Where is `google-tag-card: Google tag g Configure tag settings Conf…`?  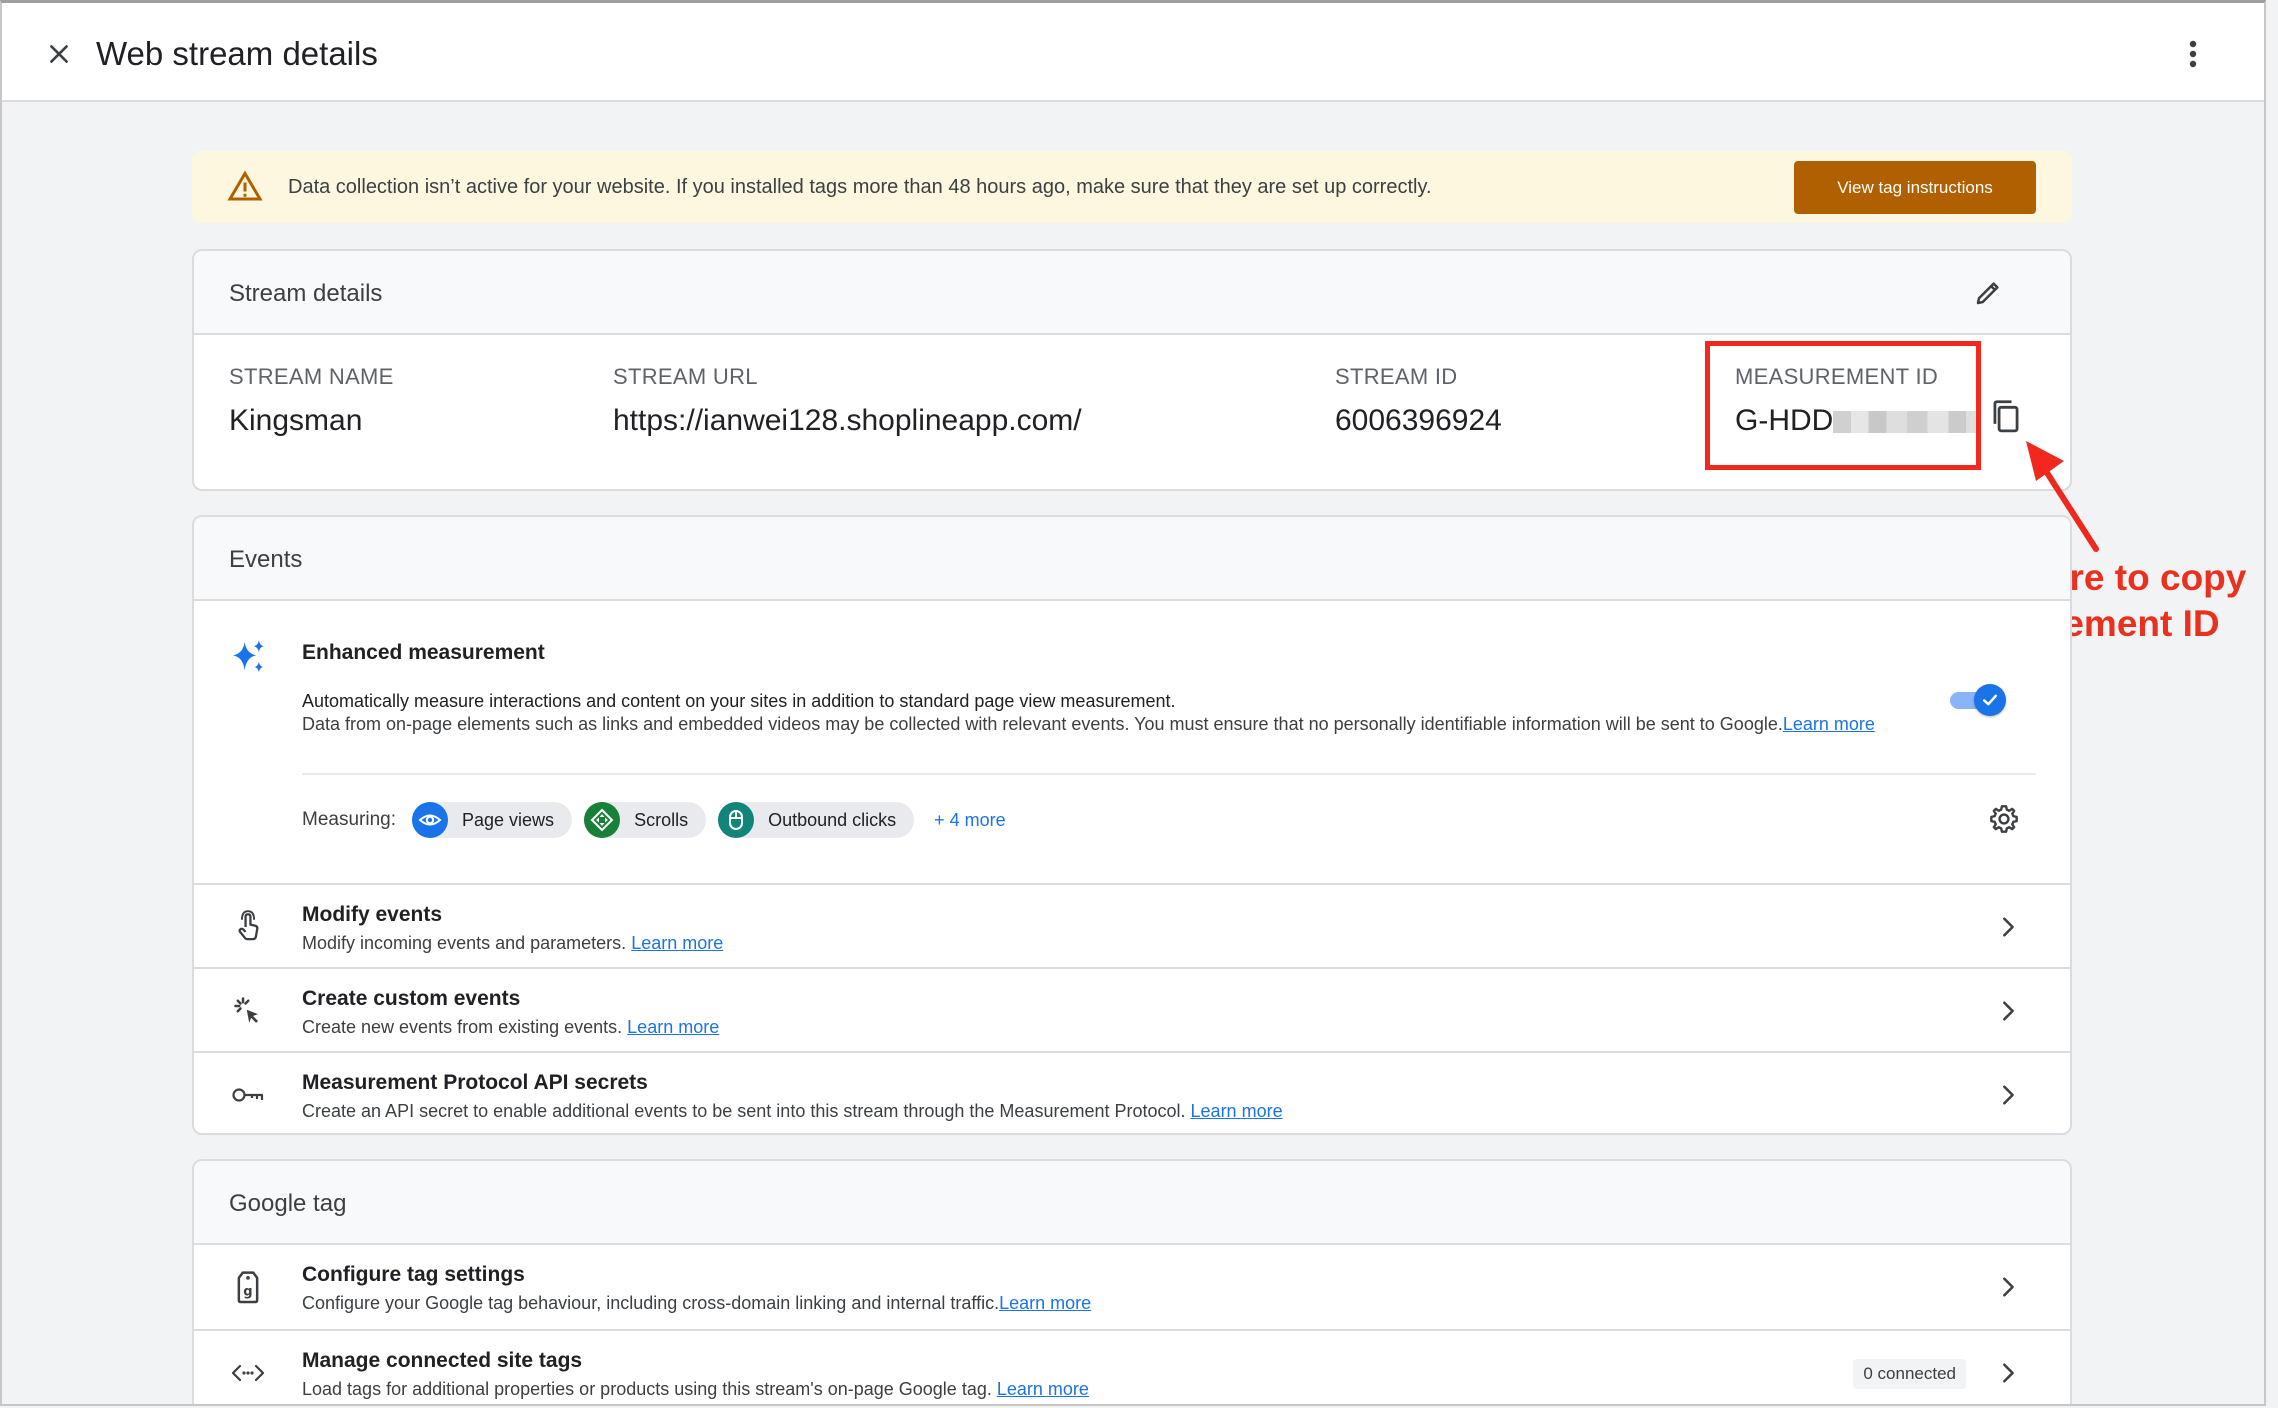 google-tag-card: Google tag g Configure tag settings Conf… is located at coordinates (1132, 1281).